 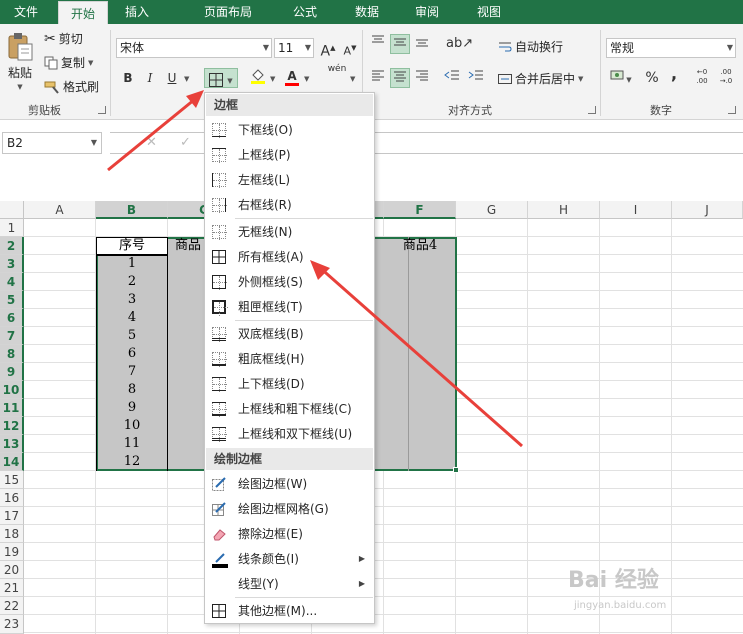 What do you see at coordinates (12, 282) in the screenshot?
I see `row-header: 4` at bounding box center [12, 282].